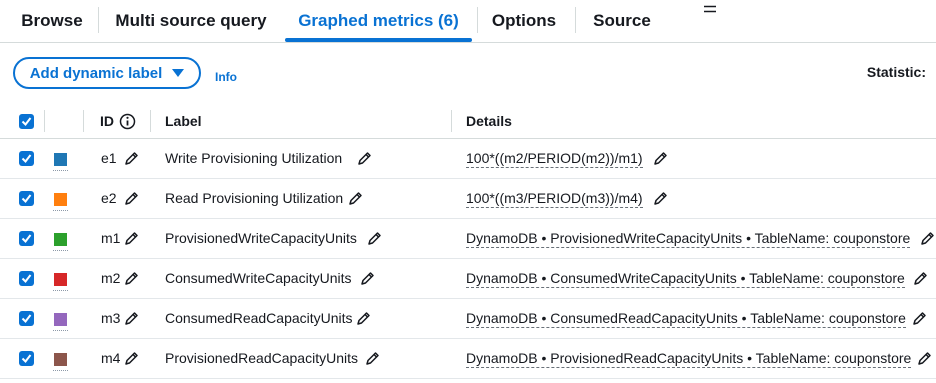 The image size is (936, 383). I want to click on metric-label: Write Provisioning Utilization, so click(254, 158).